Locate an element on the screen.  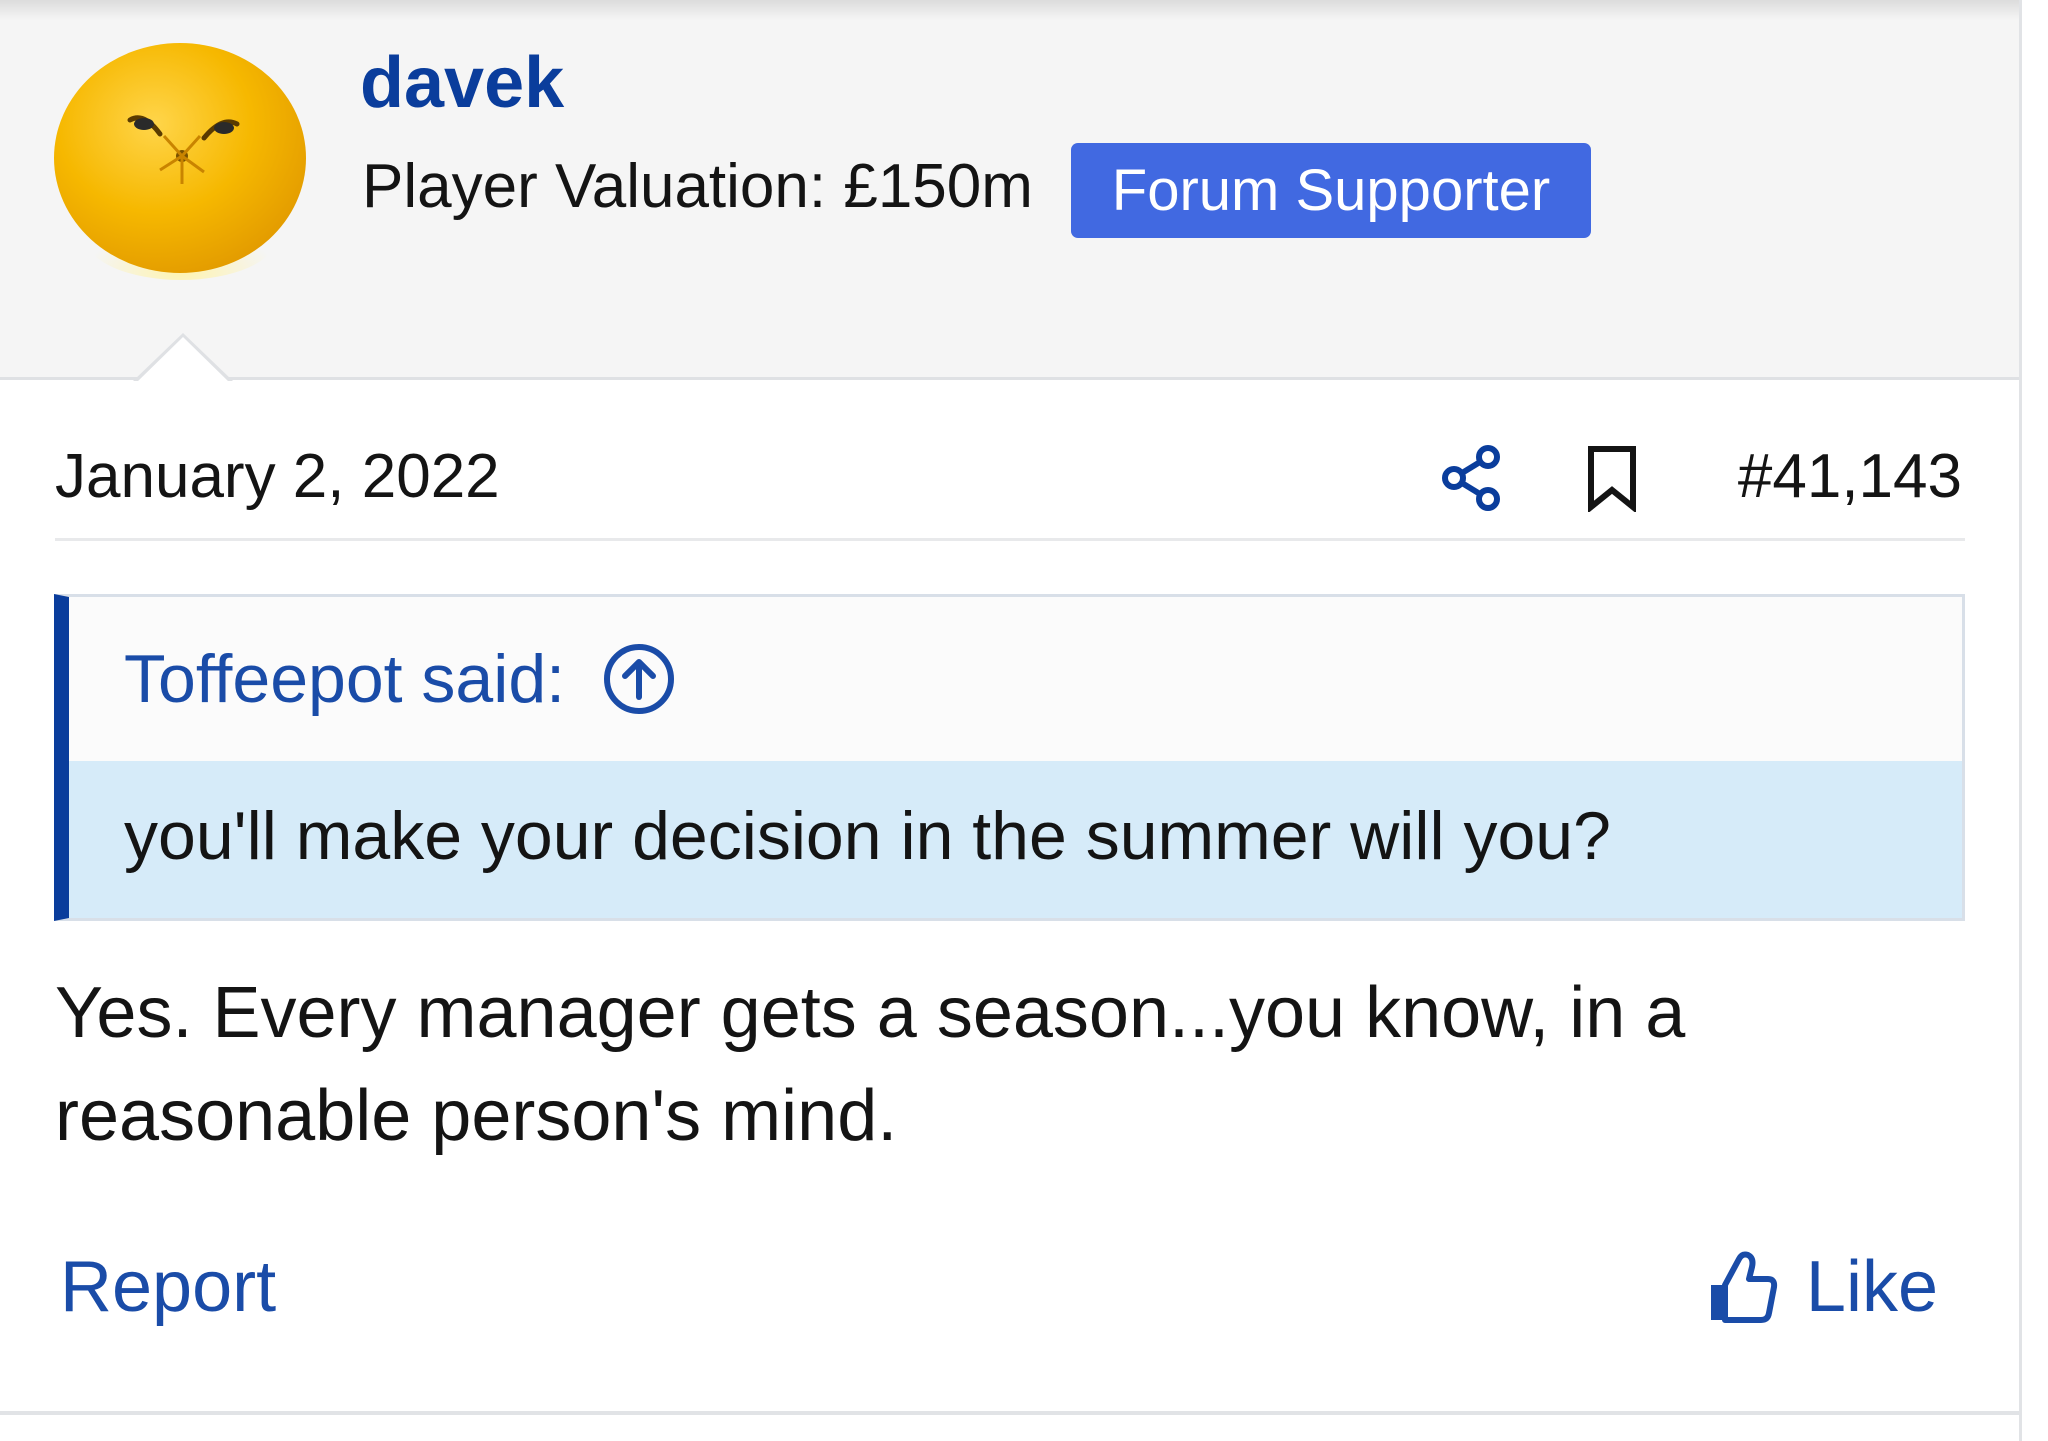
post-divider is located at coordinates (1009, 1413).